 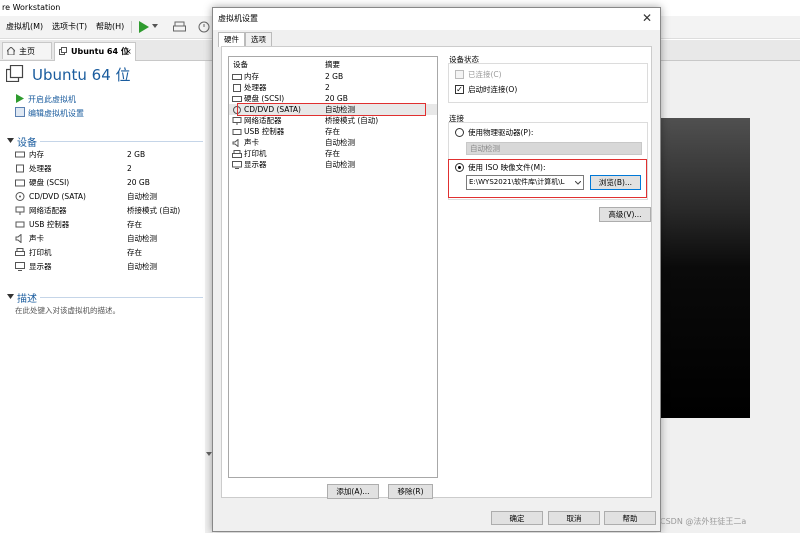 What do you see at coordinates (100, 51) in the screenshot?
I see `tab-ubuntu-label: Ubuntu 64 位` at bounding box center [100, 51].